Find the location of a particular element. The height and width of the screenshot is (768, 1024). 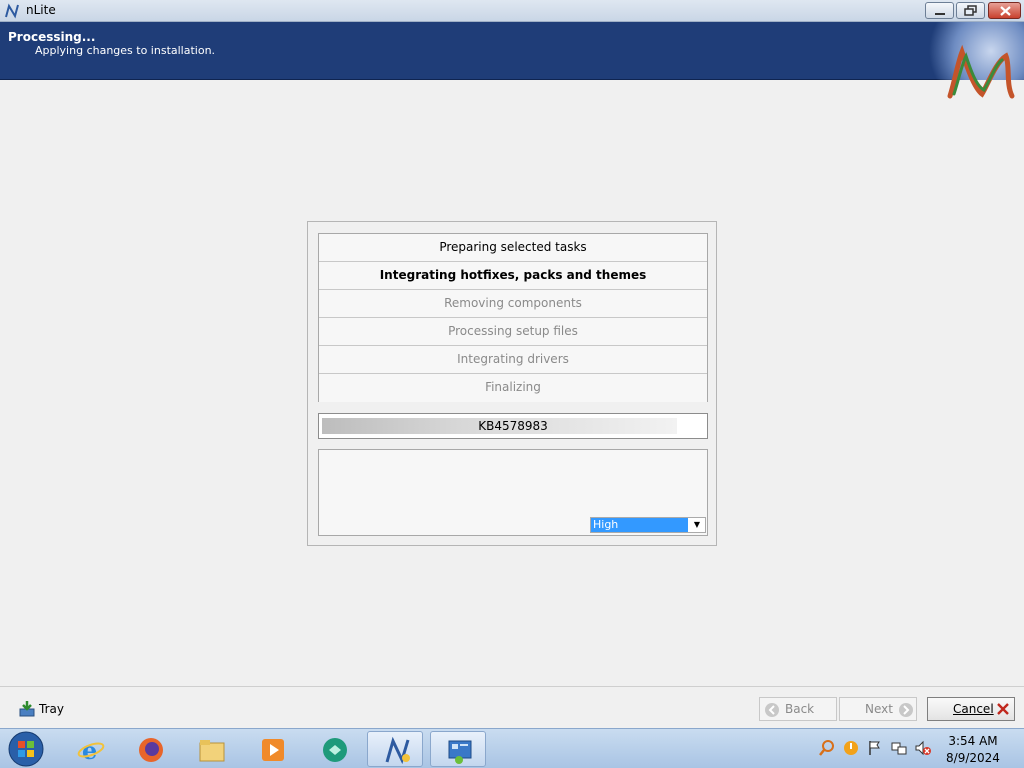

priority-dropdown: High ▼ is located at coordinates (648, 525).